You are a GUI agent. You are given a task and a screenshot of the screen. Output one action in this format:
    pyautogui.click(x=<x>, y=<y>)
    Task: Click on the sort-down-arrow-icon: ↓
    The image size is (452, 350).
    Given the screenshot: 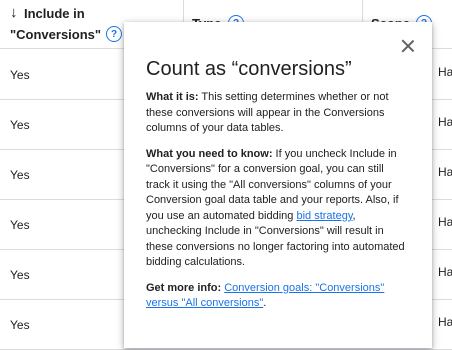 What is the action you would take?
    pyautogui.click(x=14, y=12)
    